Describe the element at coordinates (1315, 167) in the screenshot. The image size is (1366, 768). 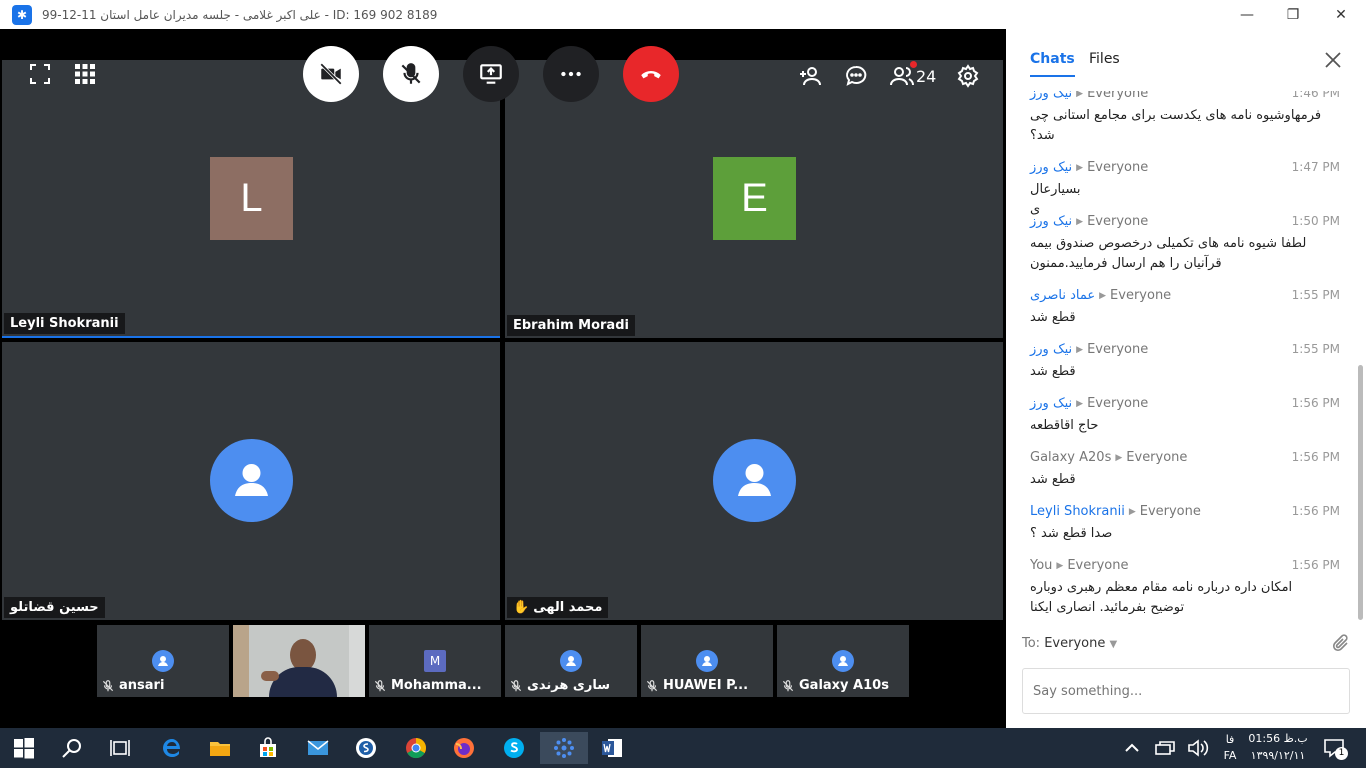
I see `message-time: 1:47 PM` at that location.